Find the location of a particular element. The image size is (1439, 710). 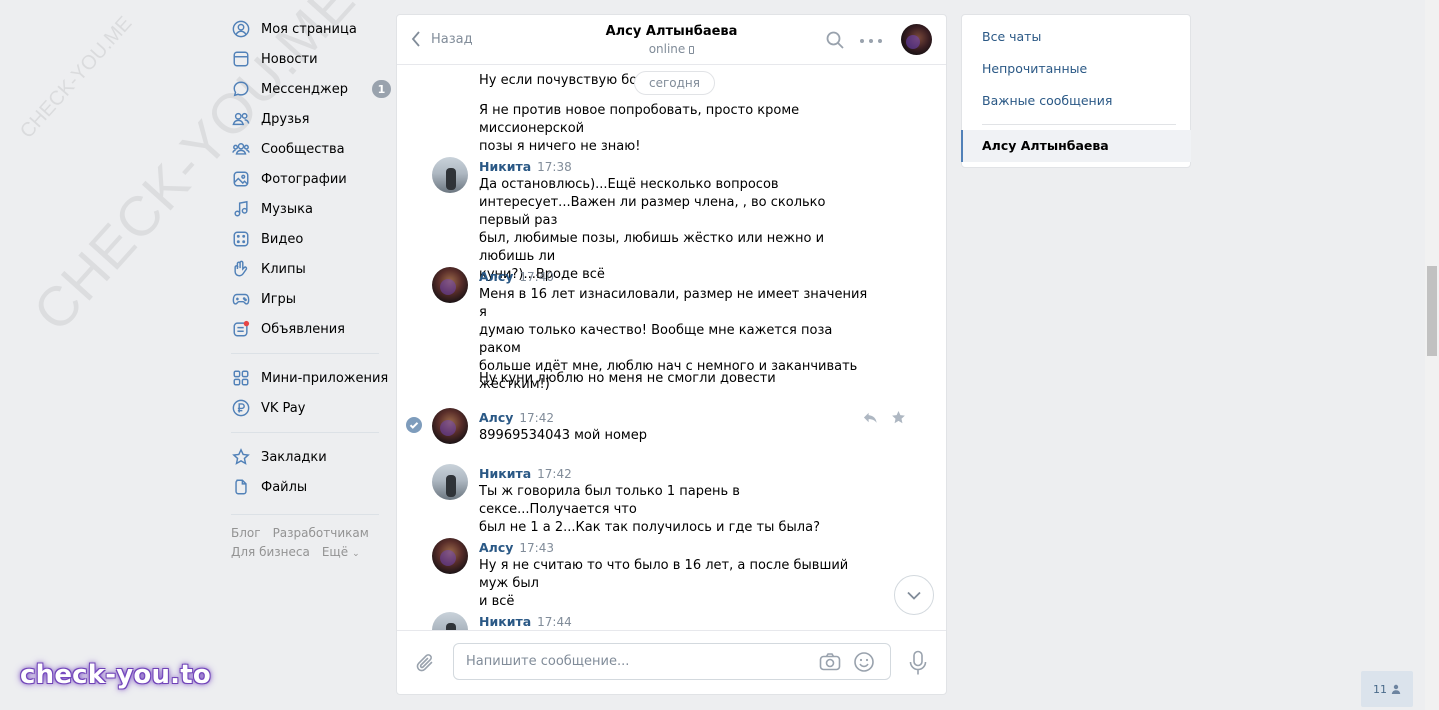

scrollbar-thumb is located at coordinates (1432, 311).